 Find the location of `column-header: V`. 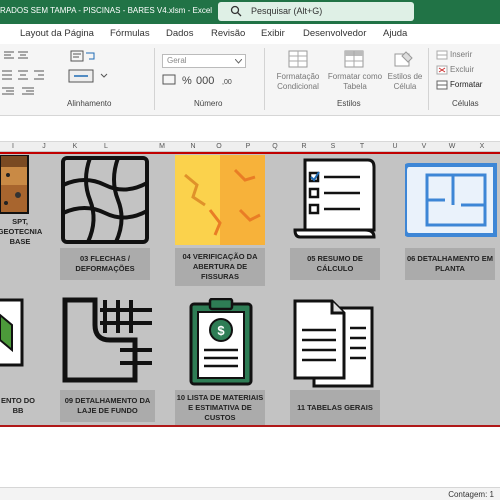

column-header: V is located at coordinates (424, 146).